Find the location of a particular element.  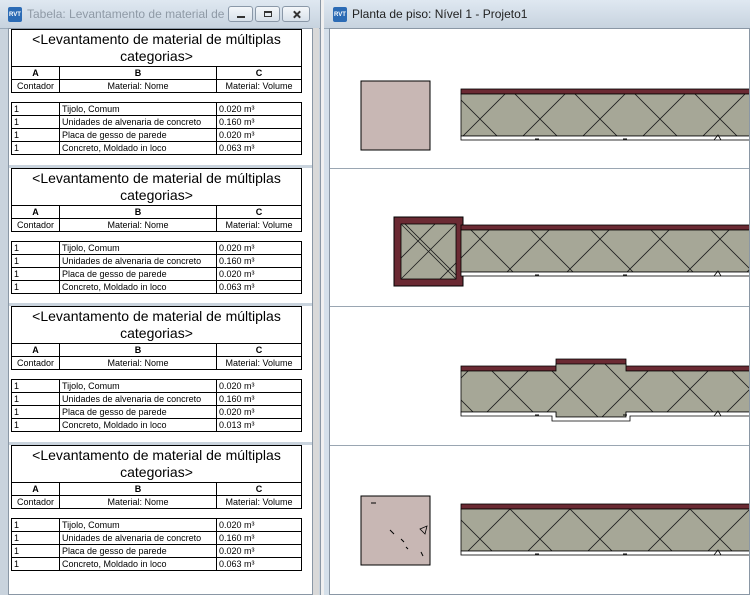

minimize-button is located at coordinates (240, 14).